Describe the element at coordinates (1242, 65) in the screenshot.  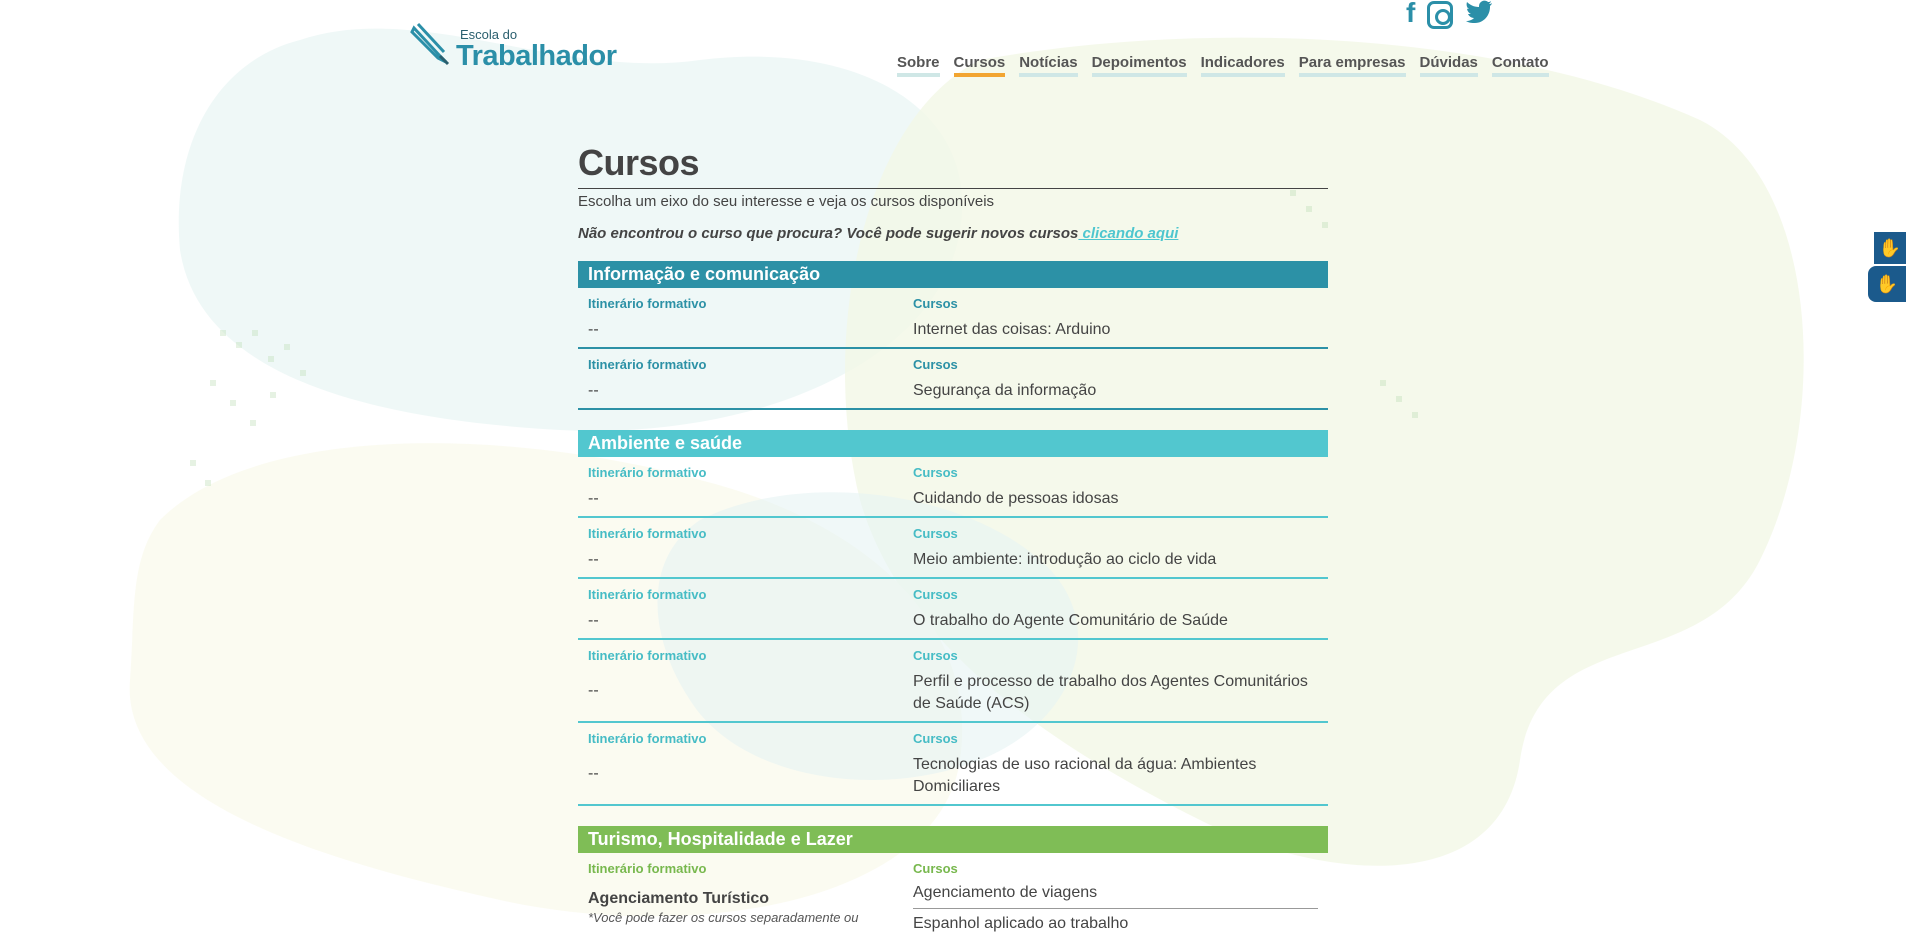
I see `nav-indicadores: Indicadores` at that location.